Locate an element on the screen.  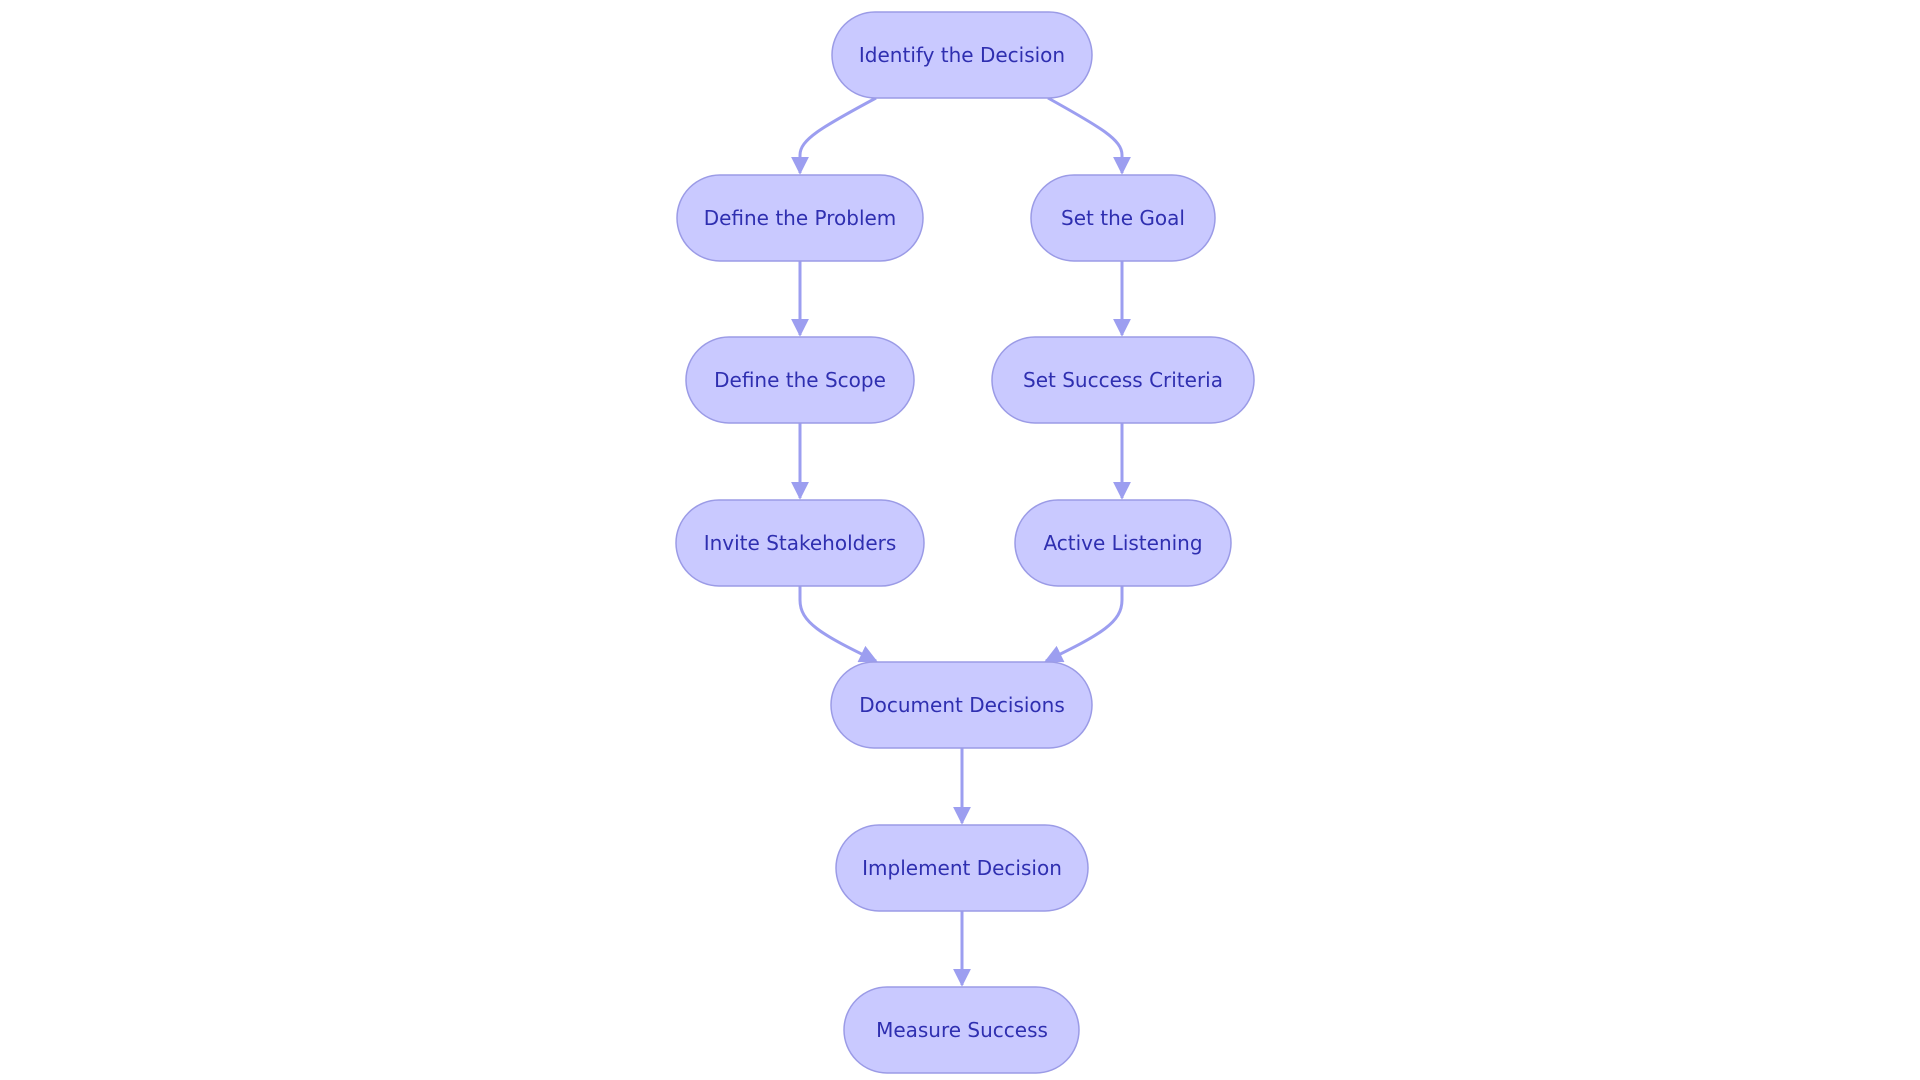
node-label: Set the Goal is located at coordinates (1123, 218).